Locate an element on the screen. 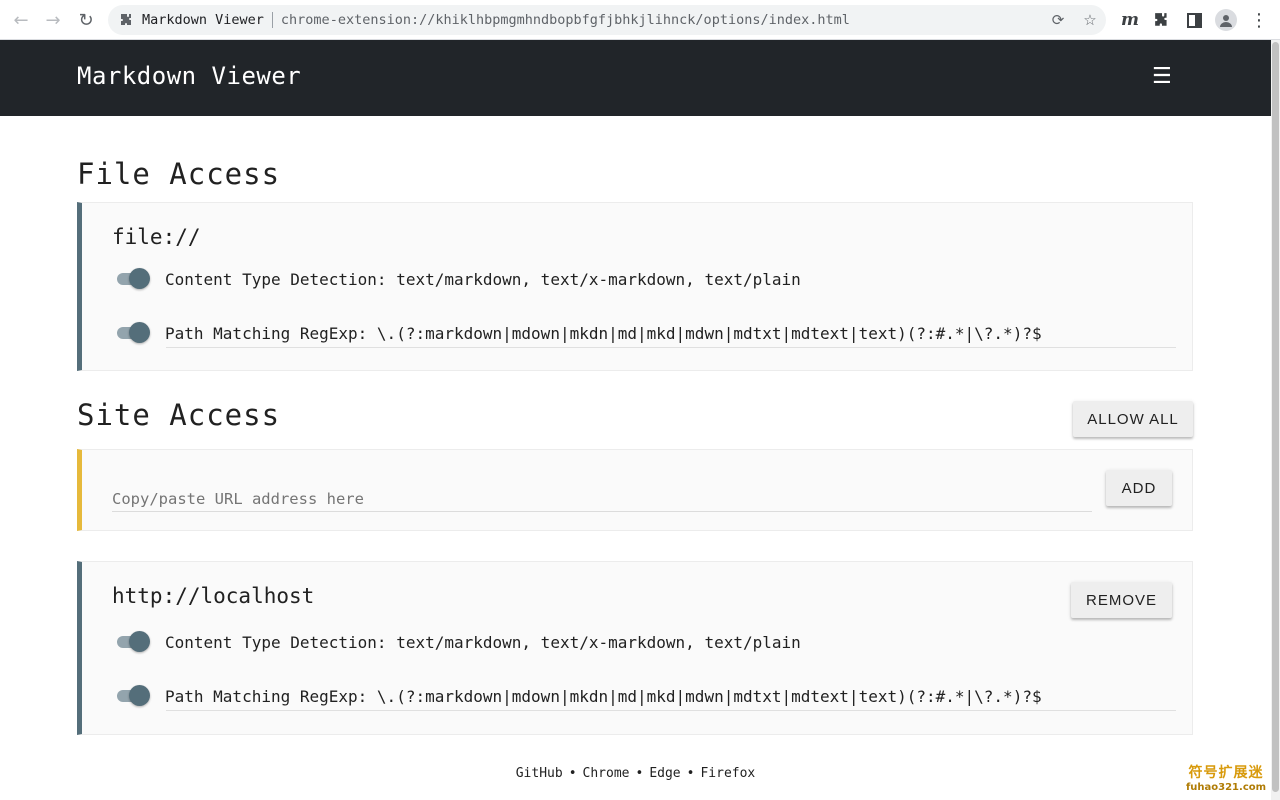 This screenshot has width=1280, height=800. footer-link-firefox: Firefox is located at coordinates (727, 773).